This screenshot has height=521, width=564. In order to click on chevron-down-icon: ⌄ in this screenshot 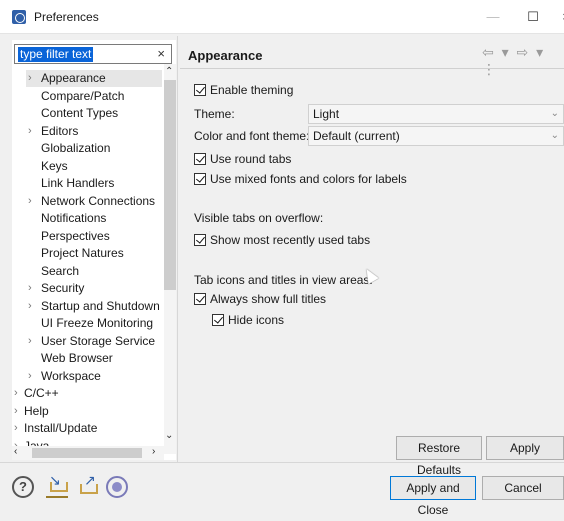, I will do `click(554, 113)`.